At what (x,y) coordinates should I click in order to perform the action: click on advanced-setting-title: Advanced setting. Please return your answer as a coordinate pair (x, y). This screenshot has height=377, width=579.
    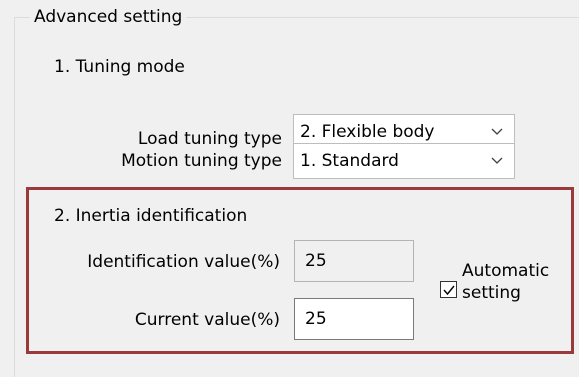
    Looking at the image, I should click on (108, 17).